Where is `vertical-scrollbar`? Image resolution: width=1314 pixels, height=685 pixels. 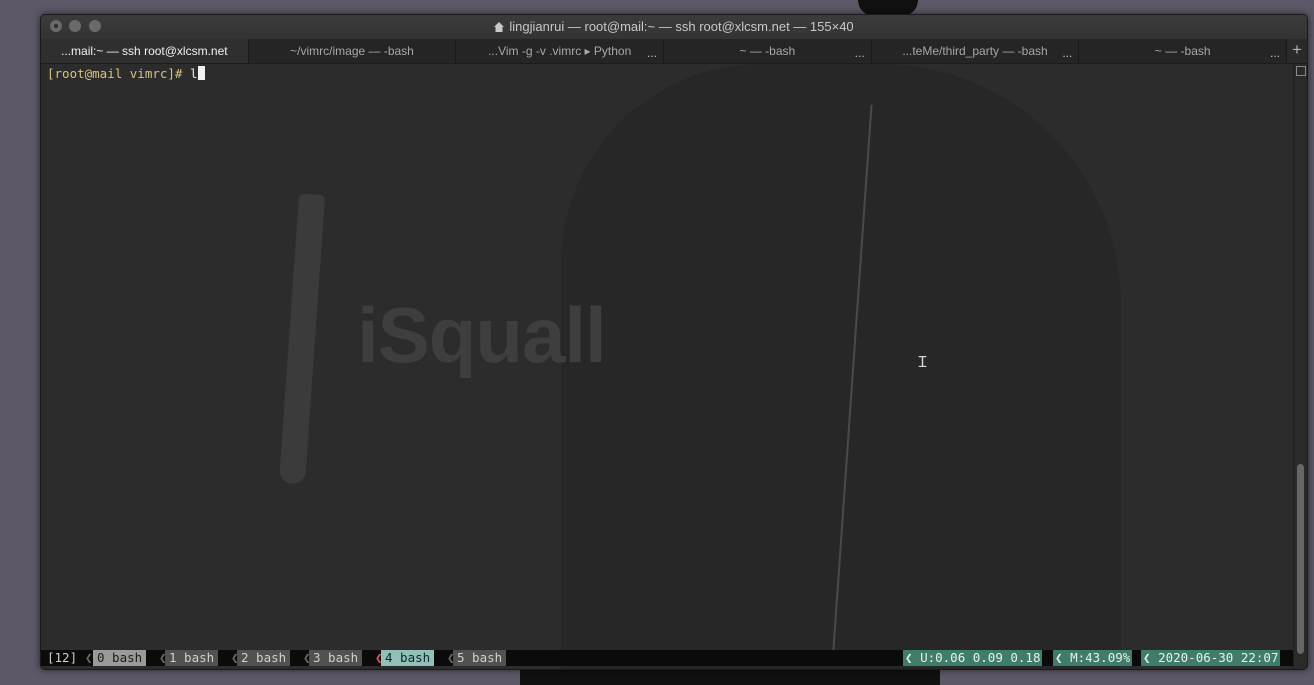 vertical-scrollbar is located at coordinates (1300, 366).